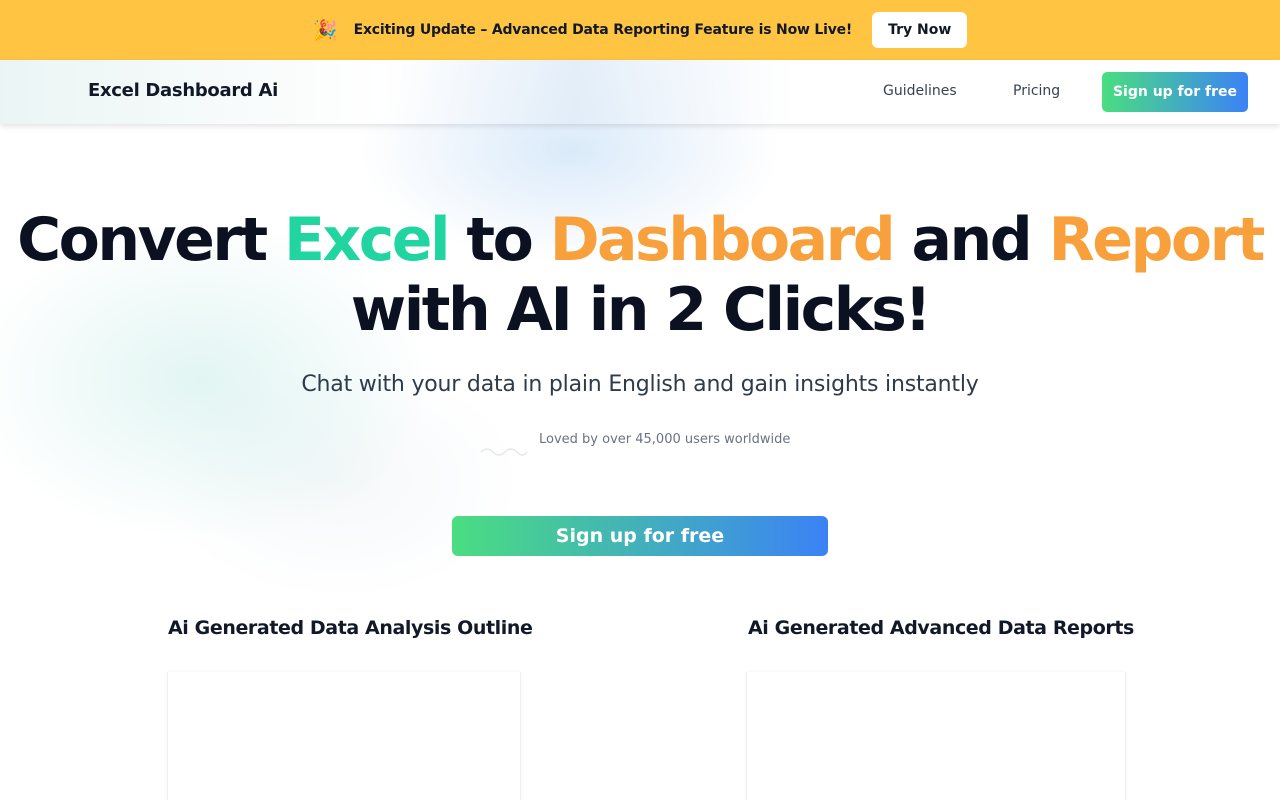  I want to click on title-word-and: and, so click(971, 240).